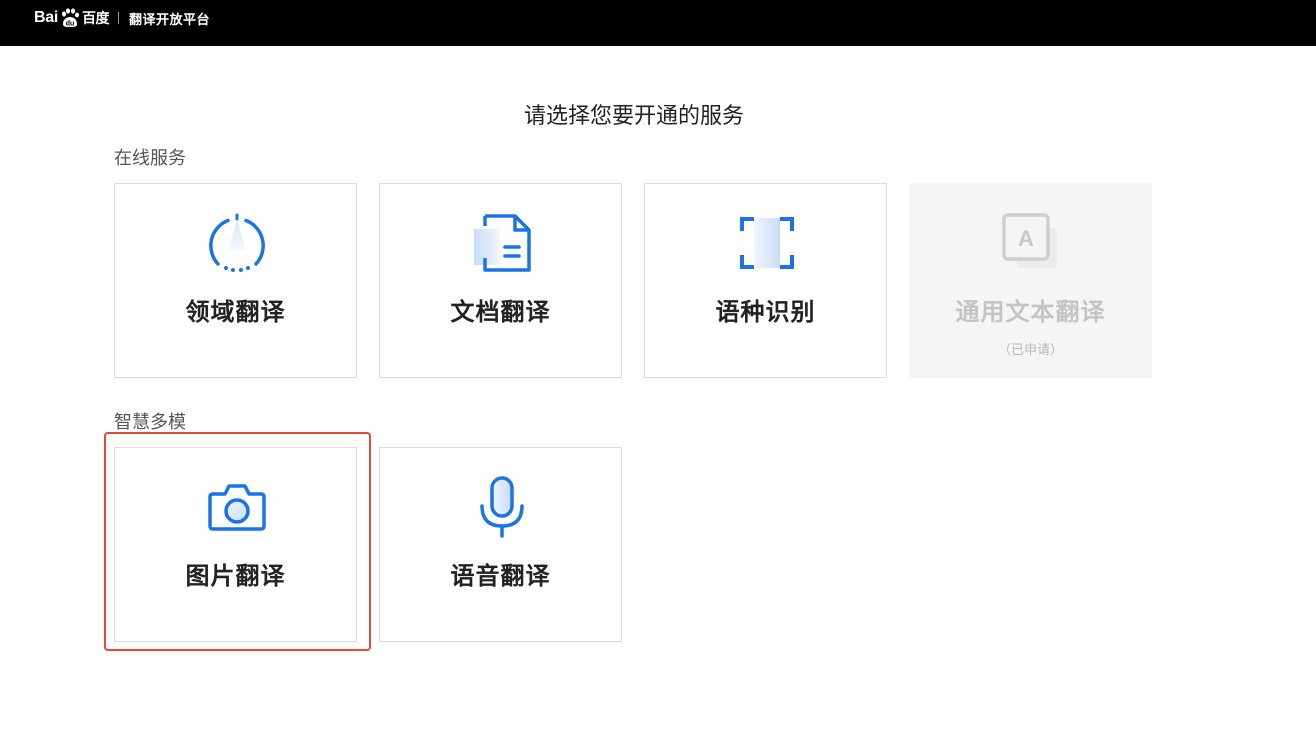 The height and width of the screenshot is (756, 1316). I want to click on svg-text: du, so click(70, 24).